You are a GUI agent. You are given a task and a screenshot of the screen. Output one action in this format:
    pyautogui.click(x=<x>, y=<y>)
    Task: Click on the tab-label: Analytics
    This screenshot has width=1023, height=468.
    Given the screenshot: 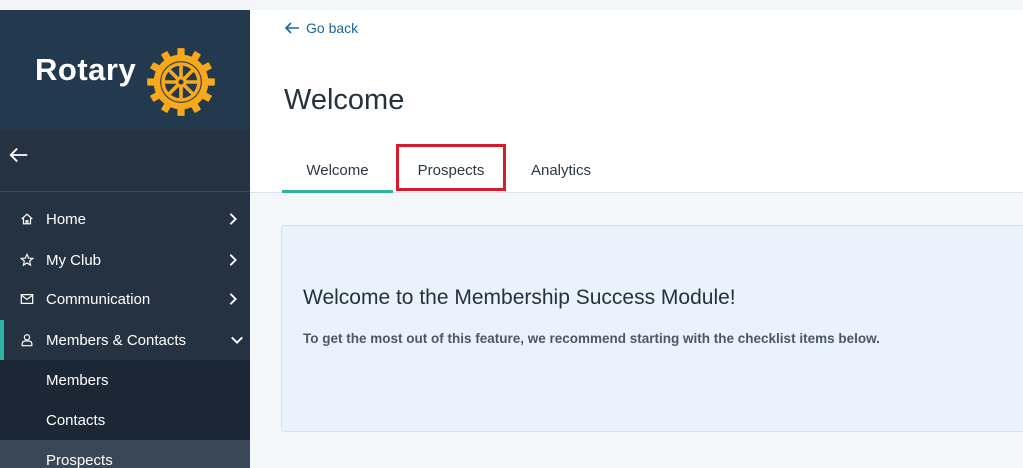 What is the action you would take?
    pyautogui.click(x=561, y=170)
    